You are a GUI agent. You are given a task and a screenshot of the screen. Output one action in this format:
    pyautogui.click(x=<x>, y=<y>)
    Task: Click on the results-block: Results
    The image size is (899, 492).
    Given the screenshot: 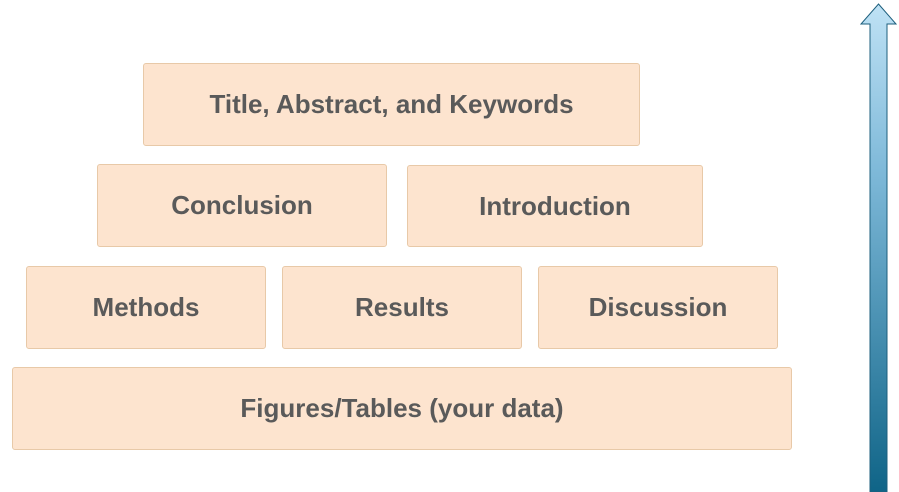 What is the action you would take?
    pyautogui.click(x=402, y=307)
    